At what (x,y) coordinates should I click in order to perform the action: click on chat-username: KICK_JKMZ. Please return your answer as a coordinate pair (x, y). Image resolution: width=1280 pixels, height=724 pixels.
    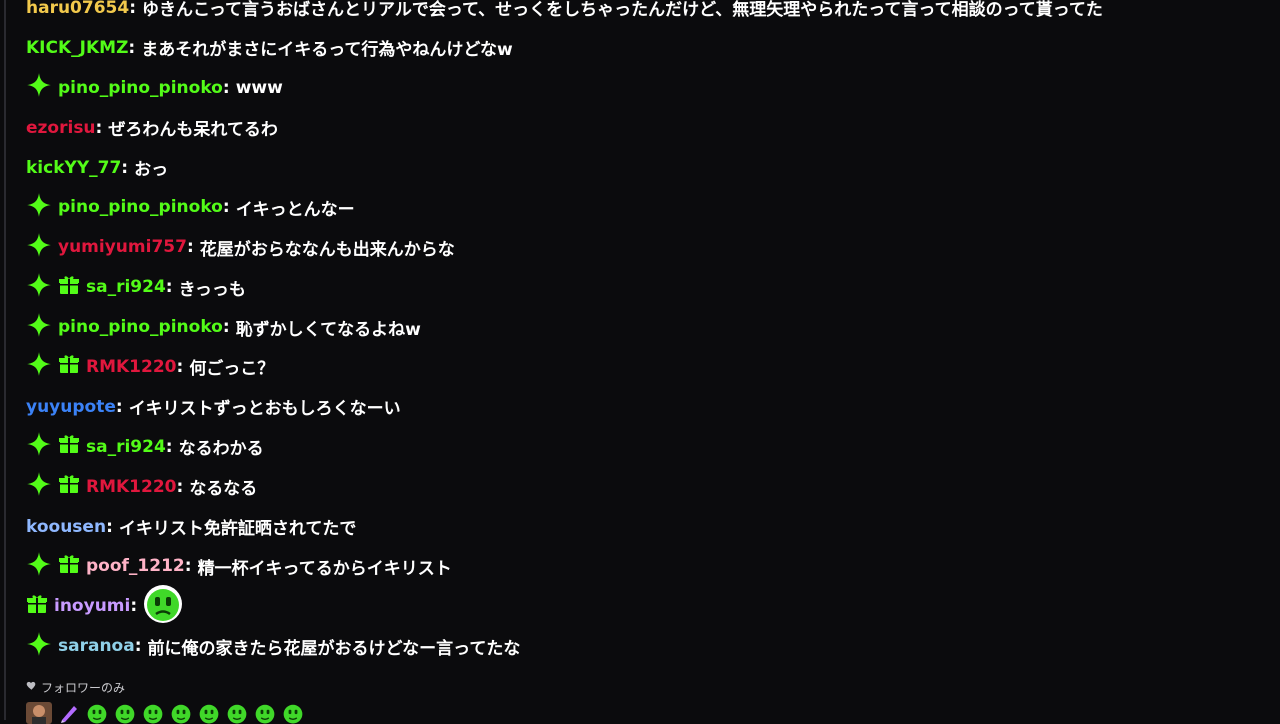
    Looking at the image, I should click on (77, 48).